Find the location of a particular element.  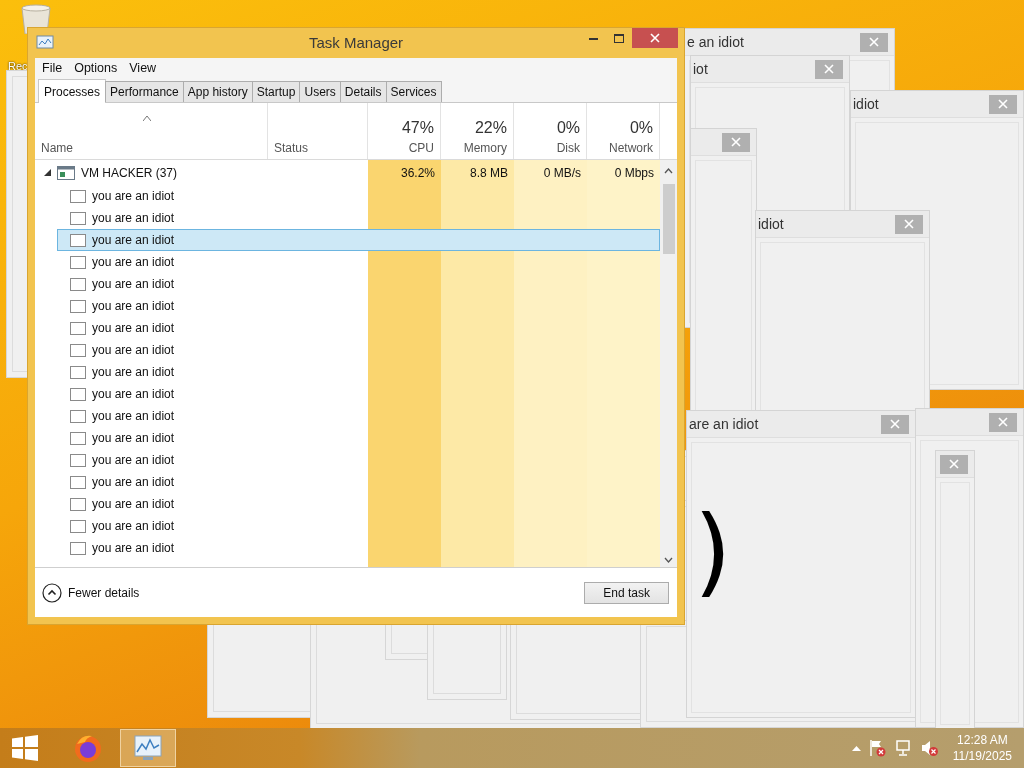

scrollbar is located at coordinates (668, 363).